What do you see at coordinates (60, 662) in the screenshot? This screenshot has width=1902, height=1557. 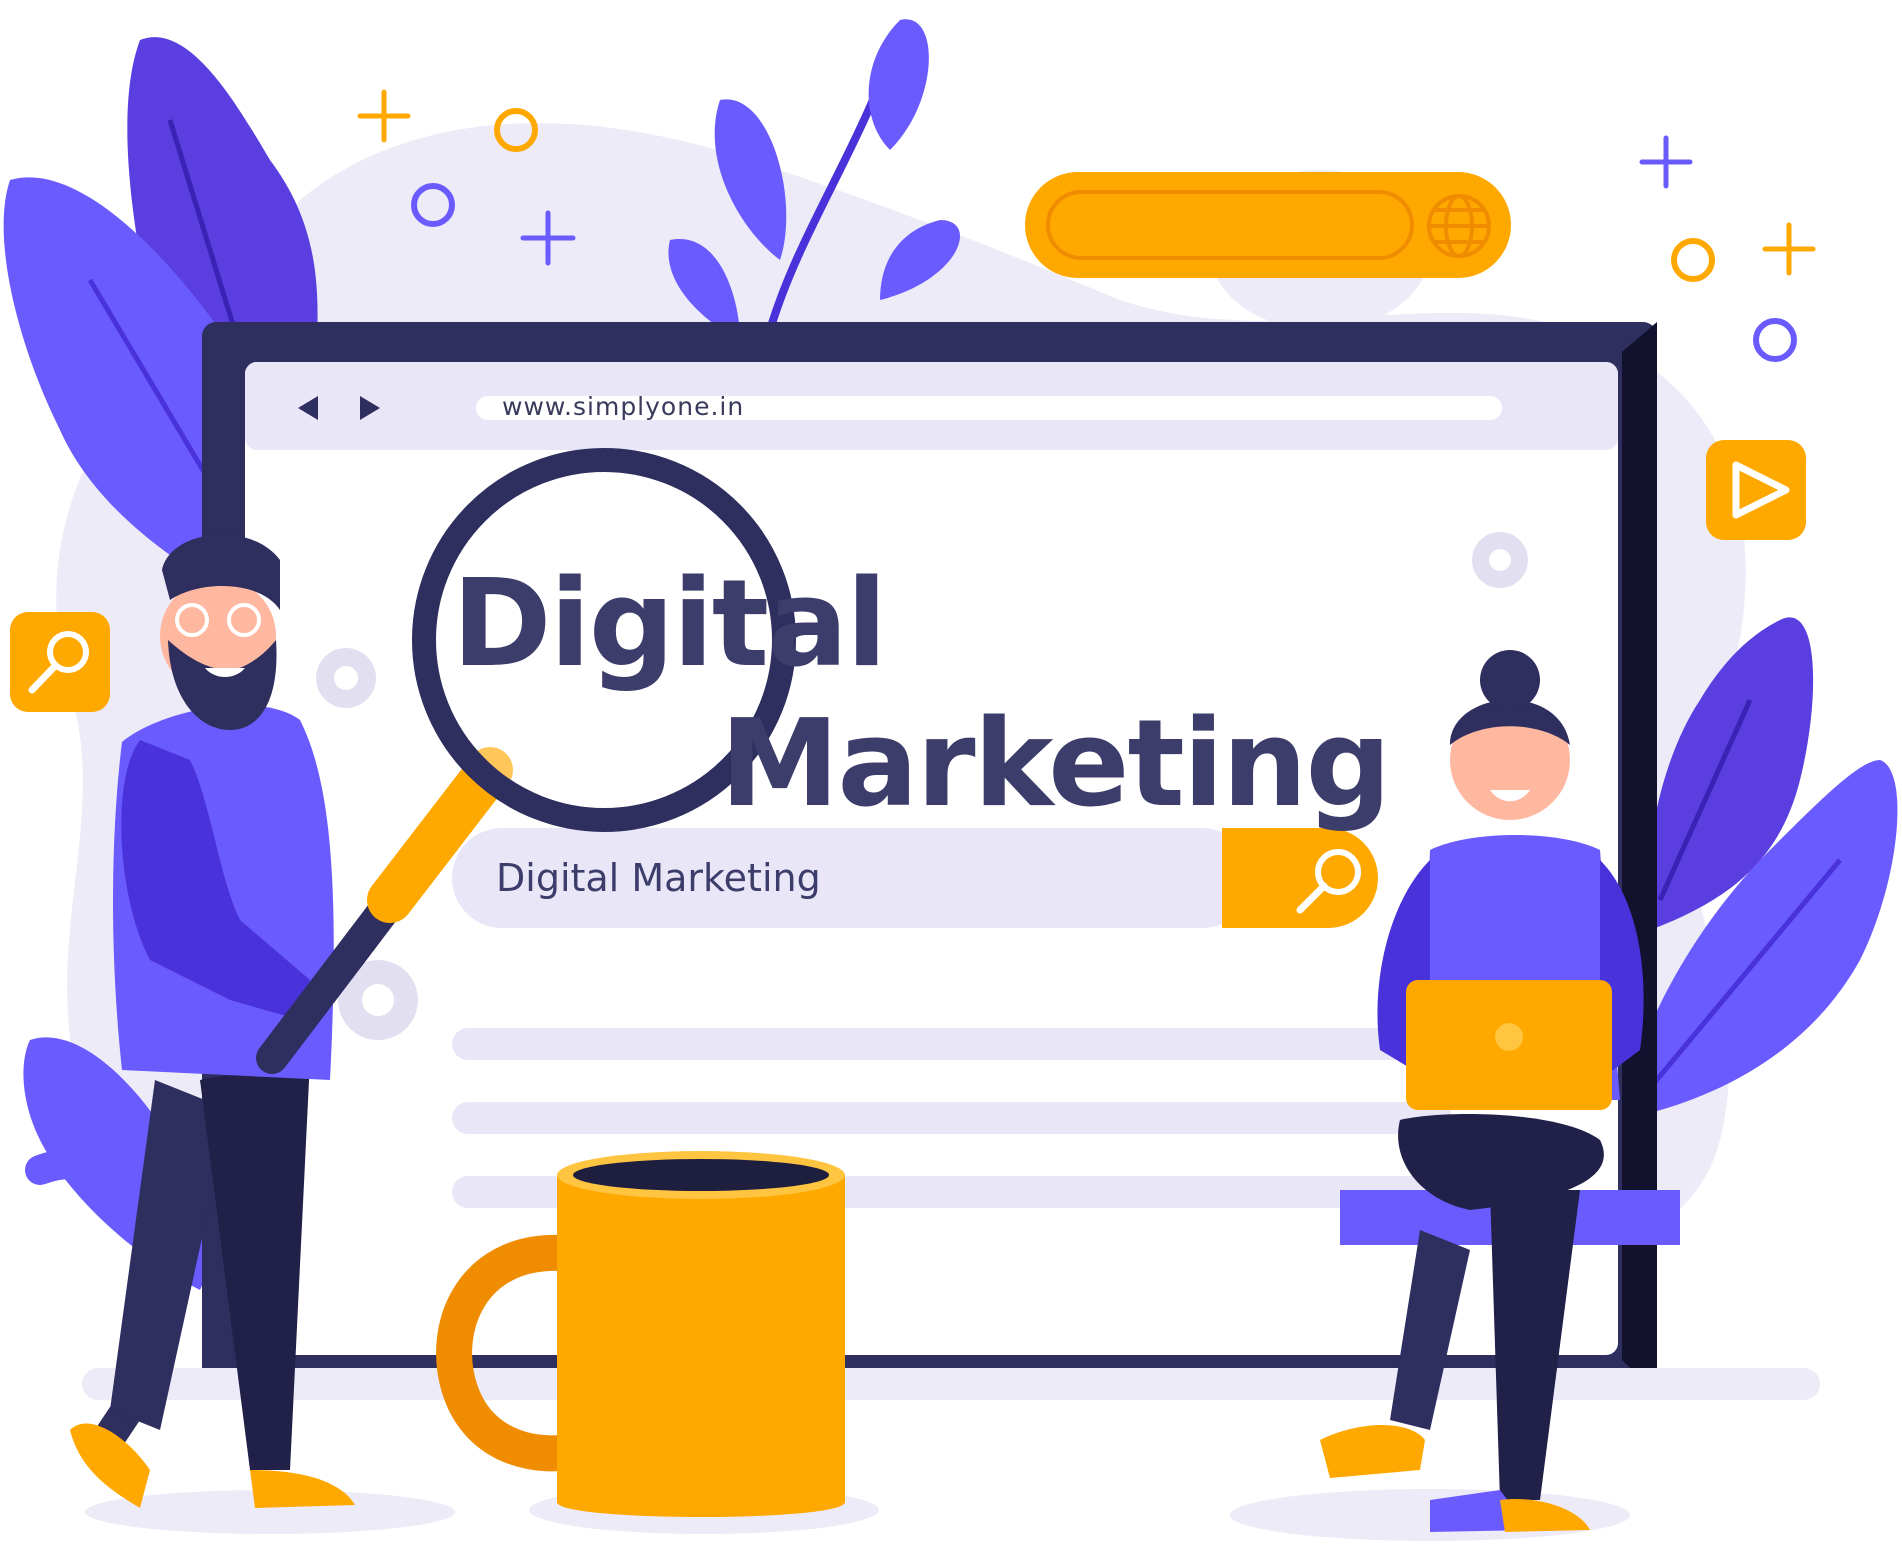 I see `search-badge` at bounding box center [60, 662].